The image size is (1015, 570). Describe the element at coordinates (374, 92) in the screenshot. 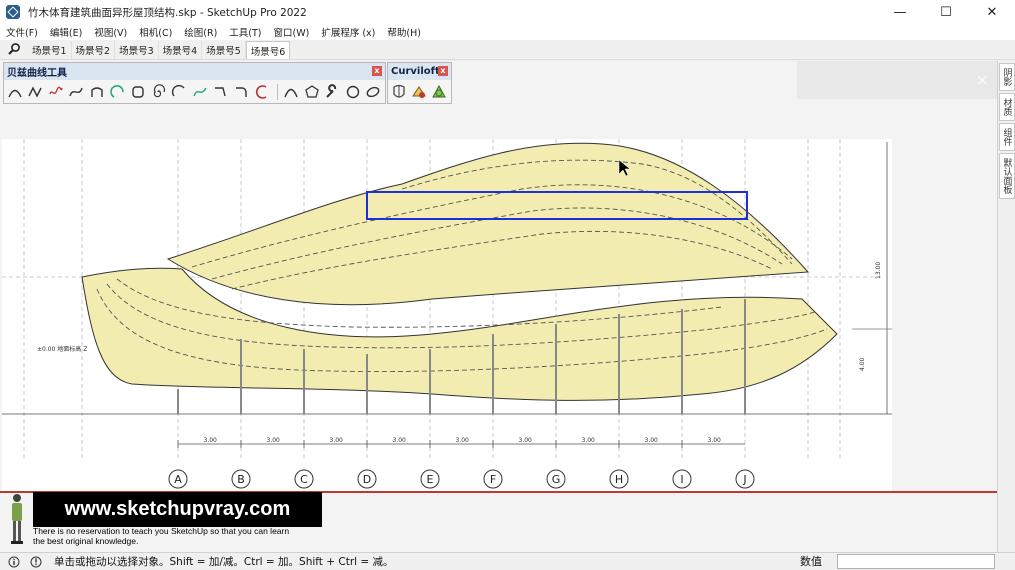

I see `ellipse-icon` at that location.